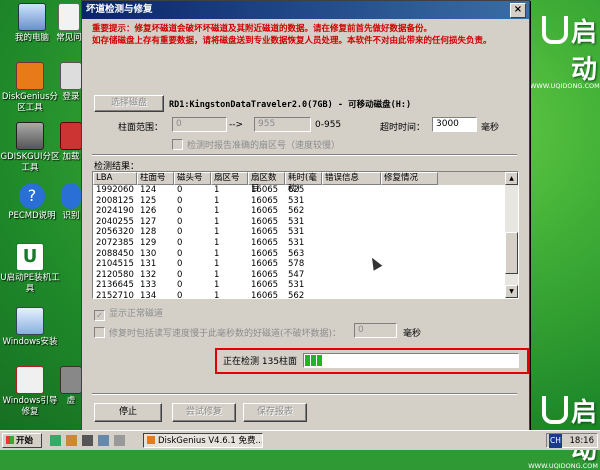  What do you see at coordinates (30, 88) in the screenshot?
I see `diskgenius-icon: DiskGenius分区工具` at bounding box center [30, 88].